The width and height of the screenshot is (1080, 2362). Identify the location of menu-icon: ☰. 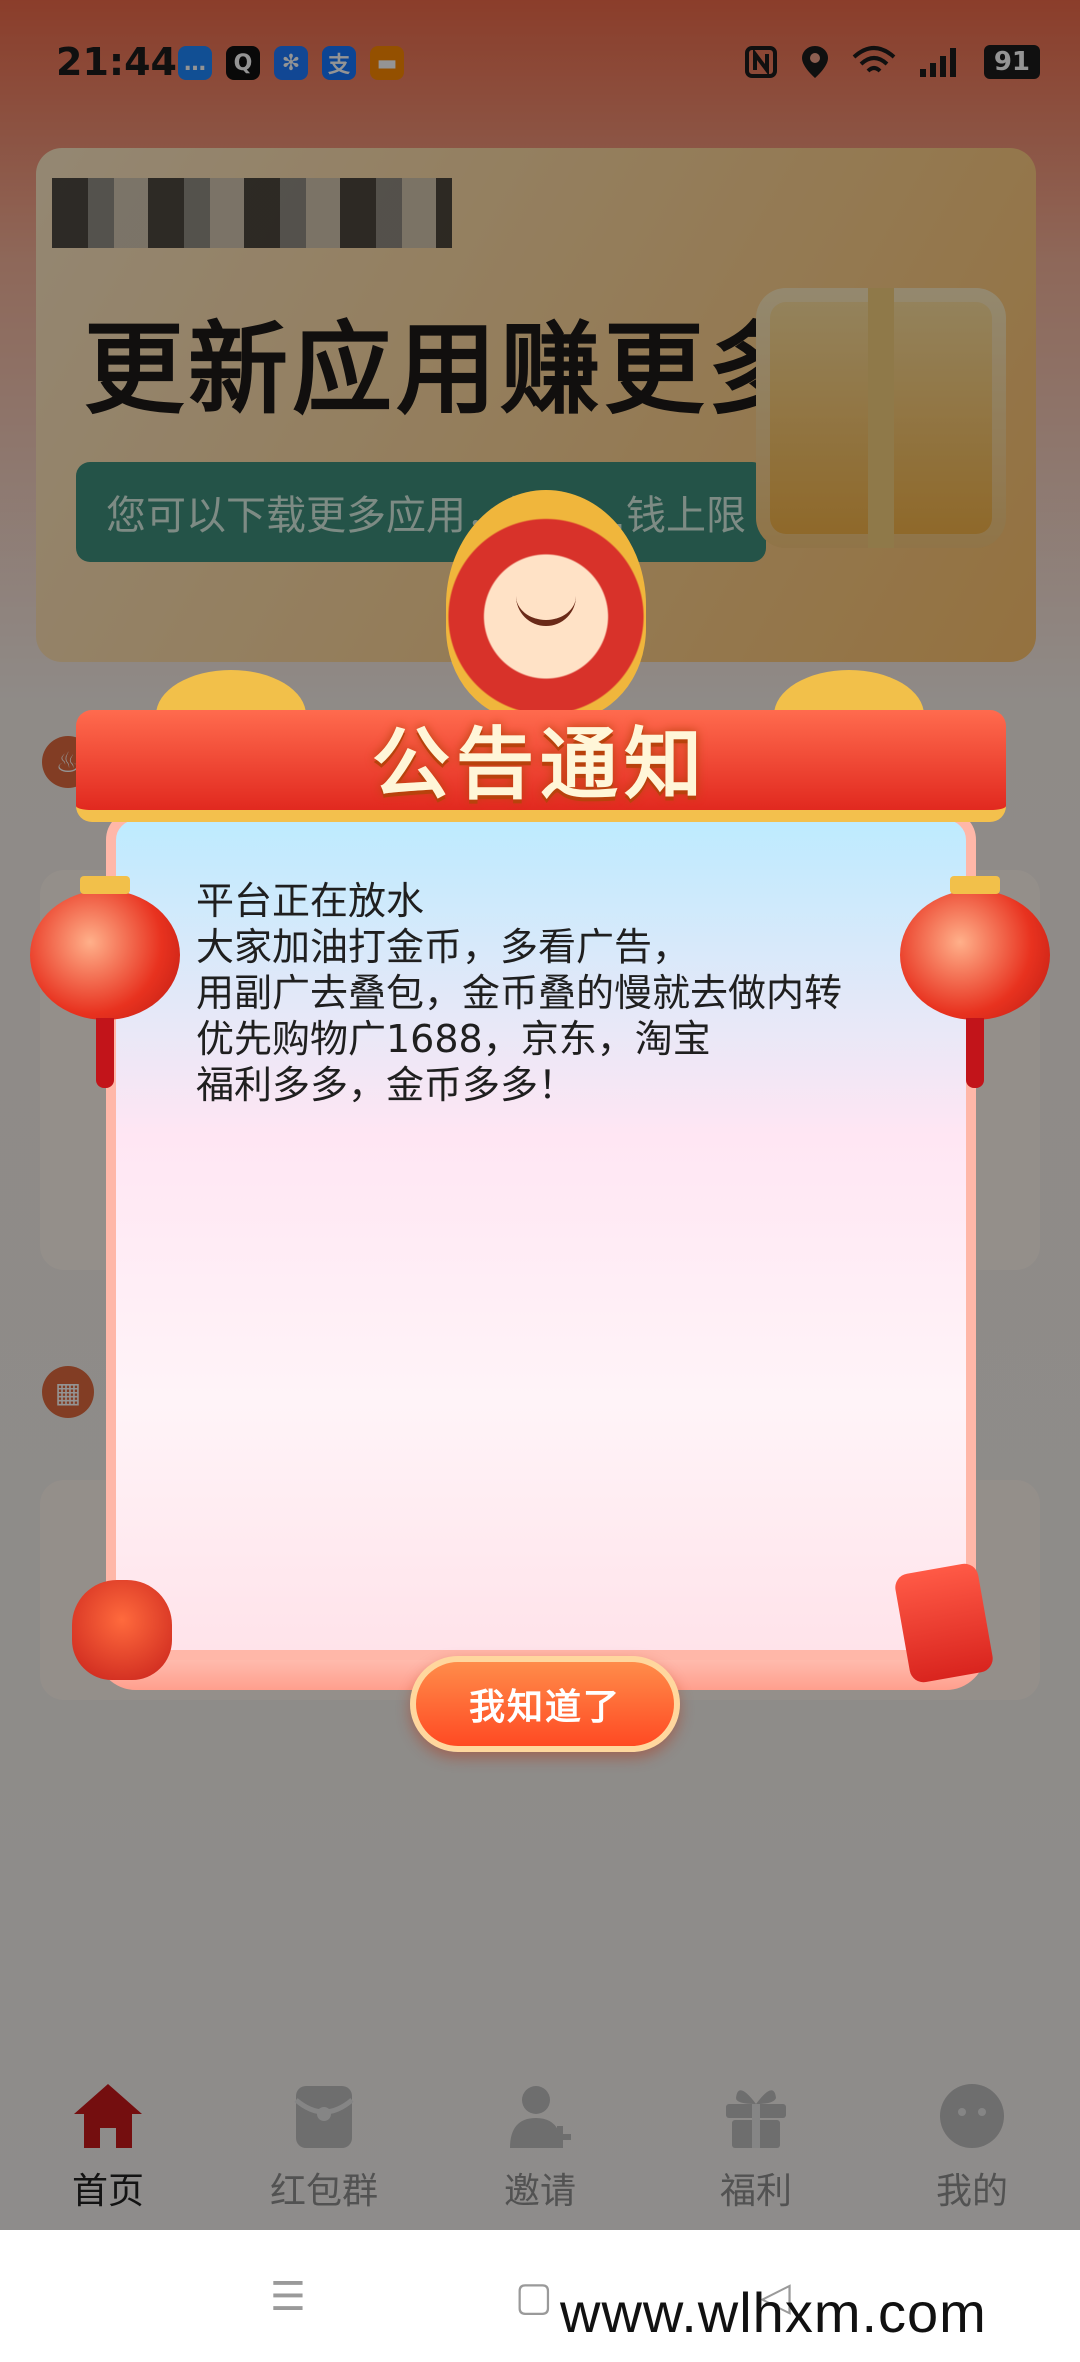
(288, 2297).